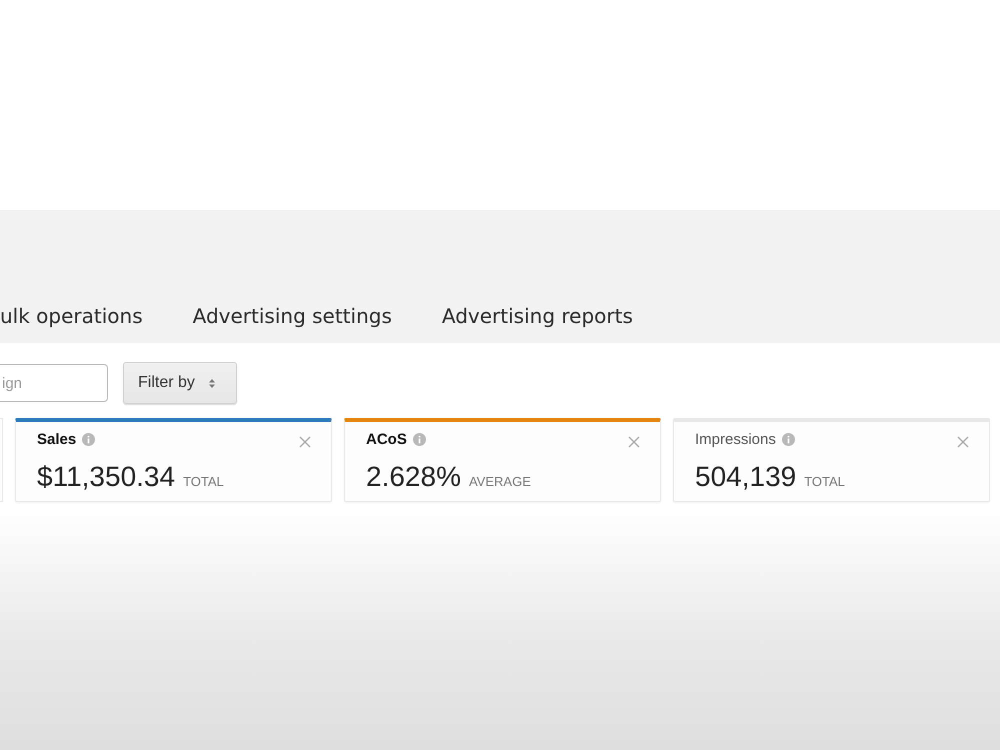 This screenshot has width=1000, height=750. I want to click on metric-value: 504,139, so click(745, 477).